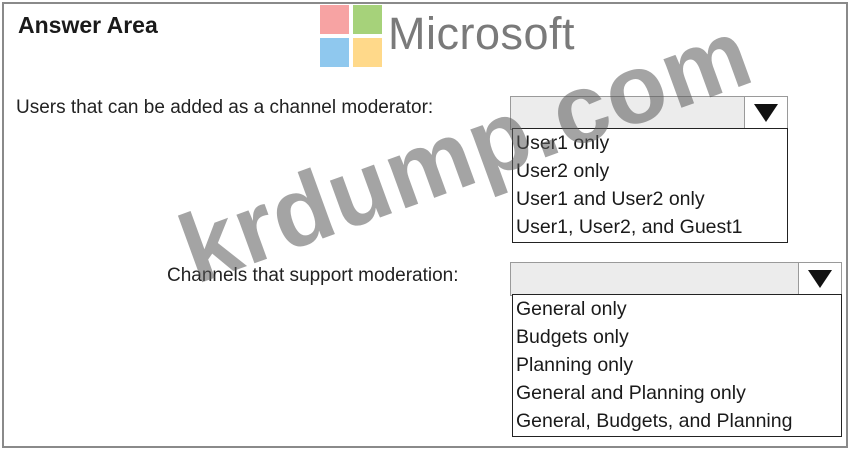  I want to click on option-user1-user2-only: User1 and User2 only, so click(650, 199).